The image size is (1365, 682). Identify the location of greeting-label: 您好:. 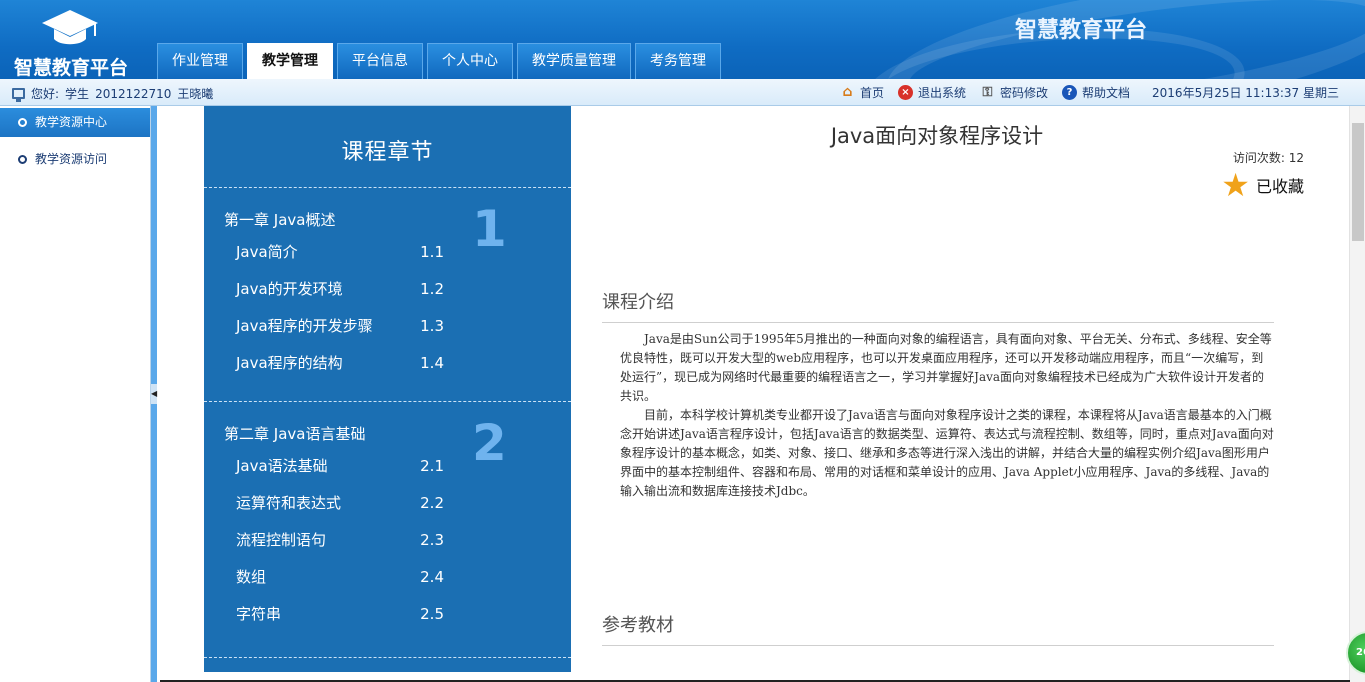
(45, 94).